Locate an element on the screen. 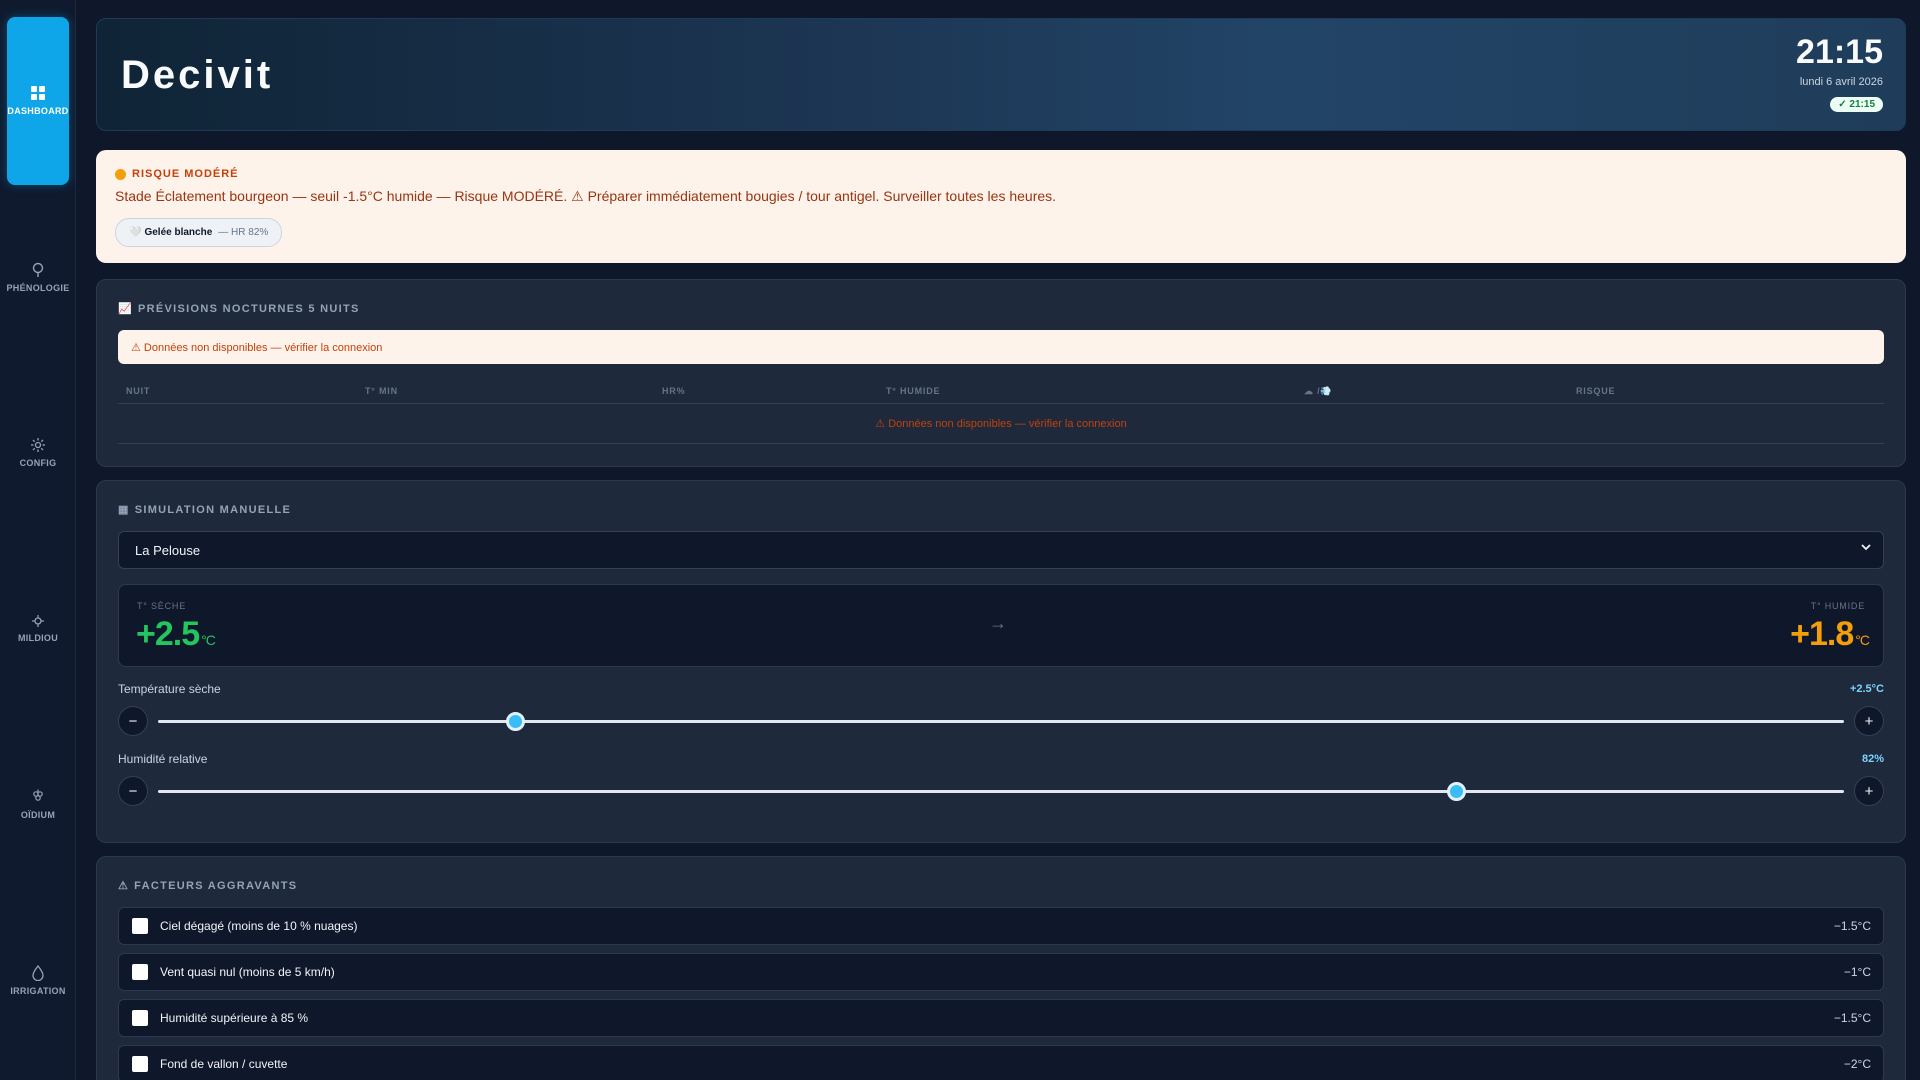  sidebar-item-label: DASHBOARD is located at coordinates (38, 111).